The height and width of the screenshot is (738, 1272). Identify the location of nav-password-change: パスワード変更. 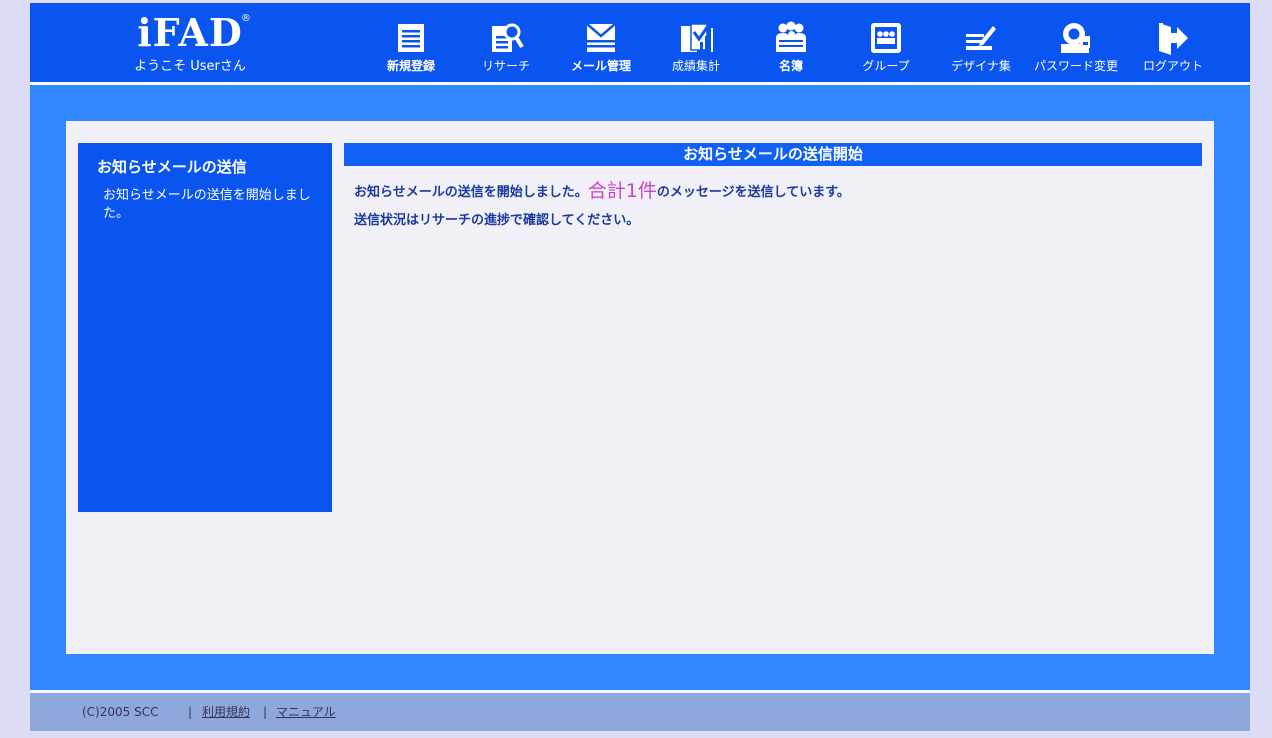
(1076, 42).